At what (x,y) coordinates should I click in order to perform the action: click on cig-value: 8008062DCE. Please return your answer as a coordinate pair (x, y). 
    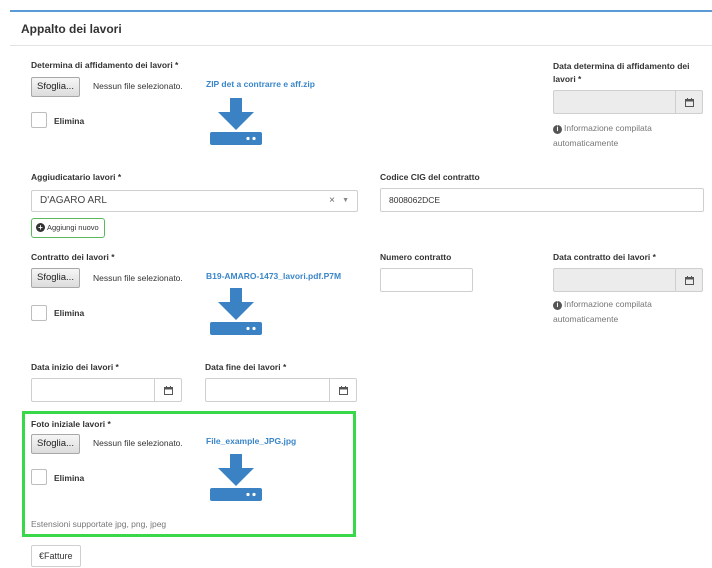
    Looking at the image, I should click on (415, 200).